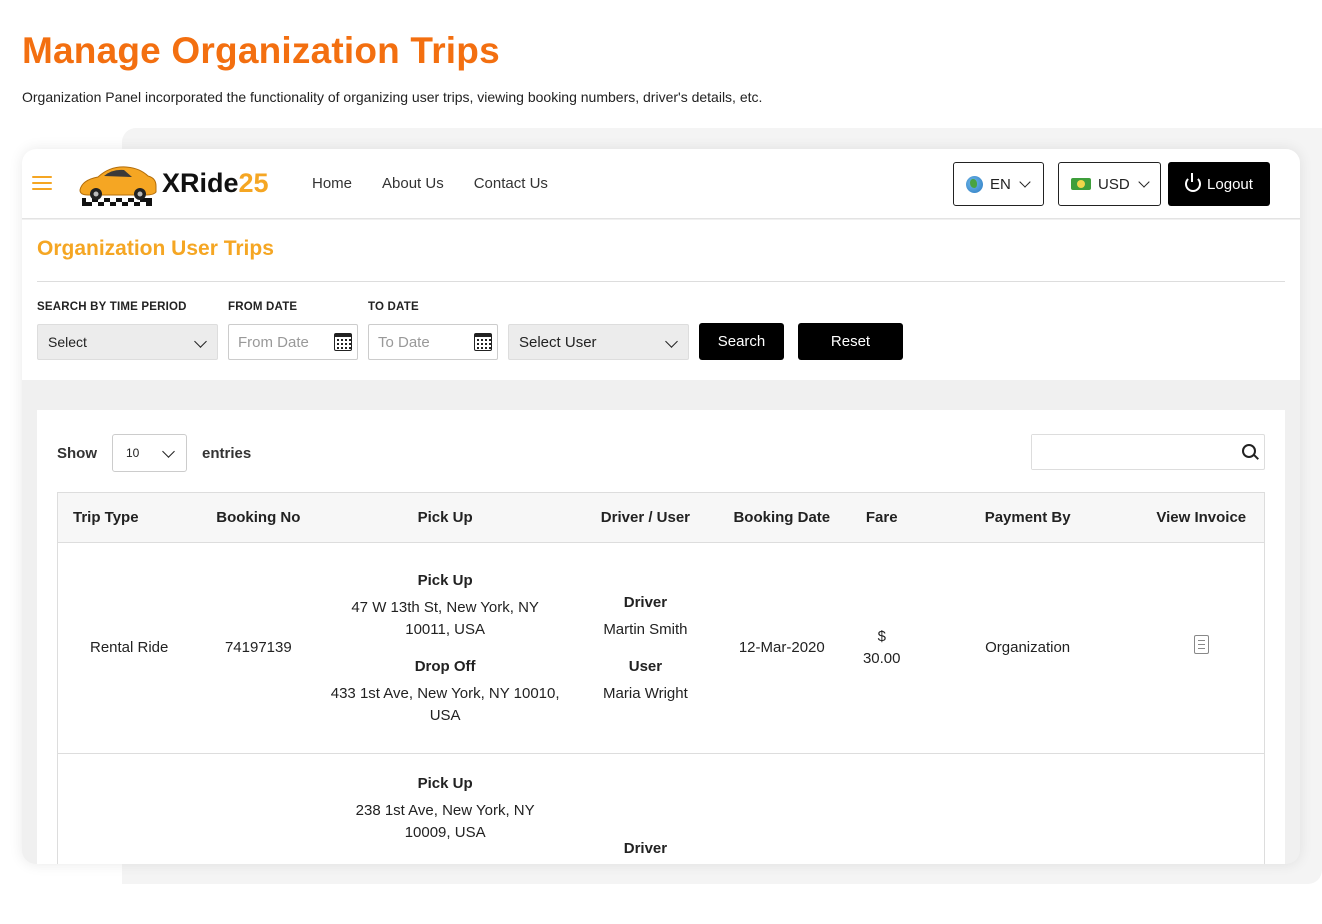 The height and width of the screenshot is (924, 1322). What do you see at coordinates (422, 342) in the screenshot?
I see `to-date-input` at bounding box center [422, 342].